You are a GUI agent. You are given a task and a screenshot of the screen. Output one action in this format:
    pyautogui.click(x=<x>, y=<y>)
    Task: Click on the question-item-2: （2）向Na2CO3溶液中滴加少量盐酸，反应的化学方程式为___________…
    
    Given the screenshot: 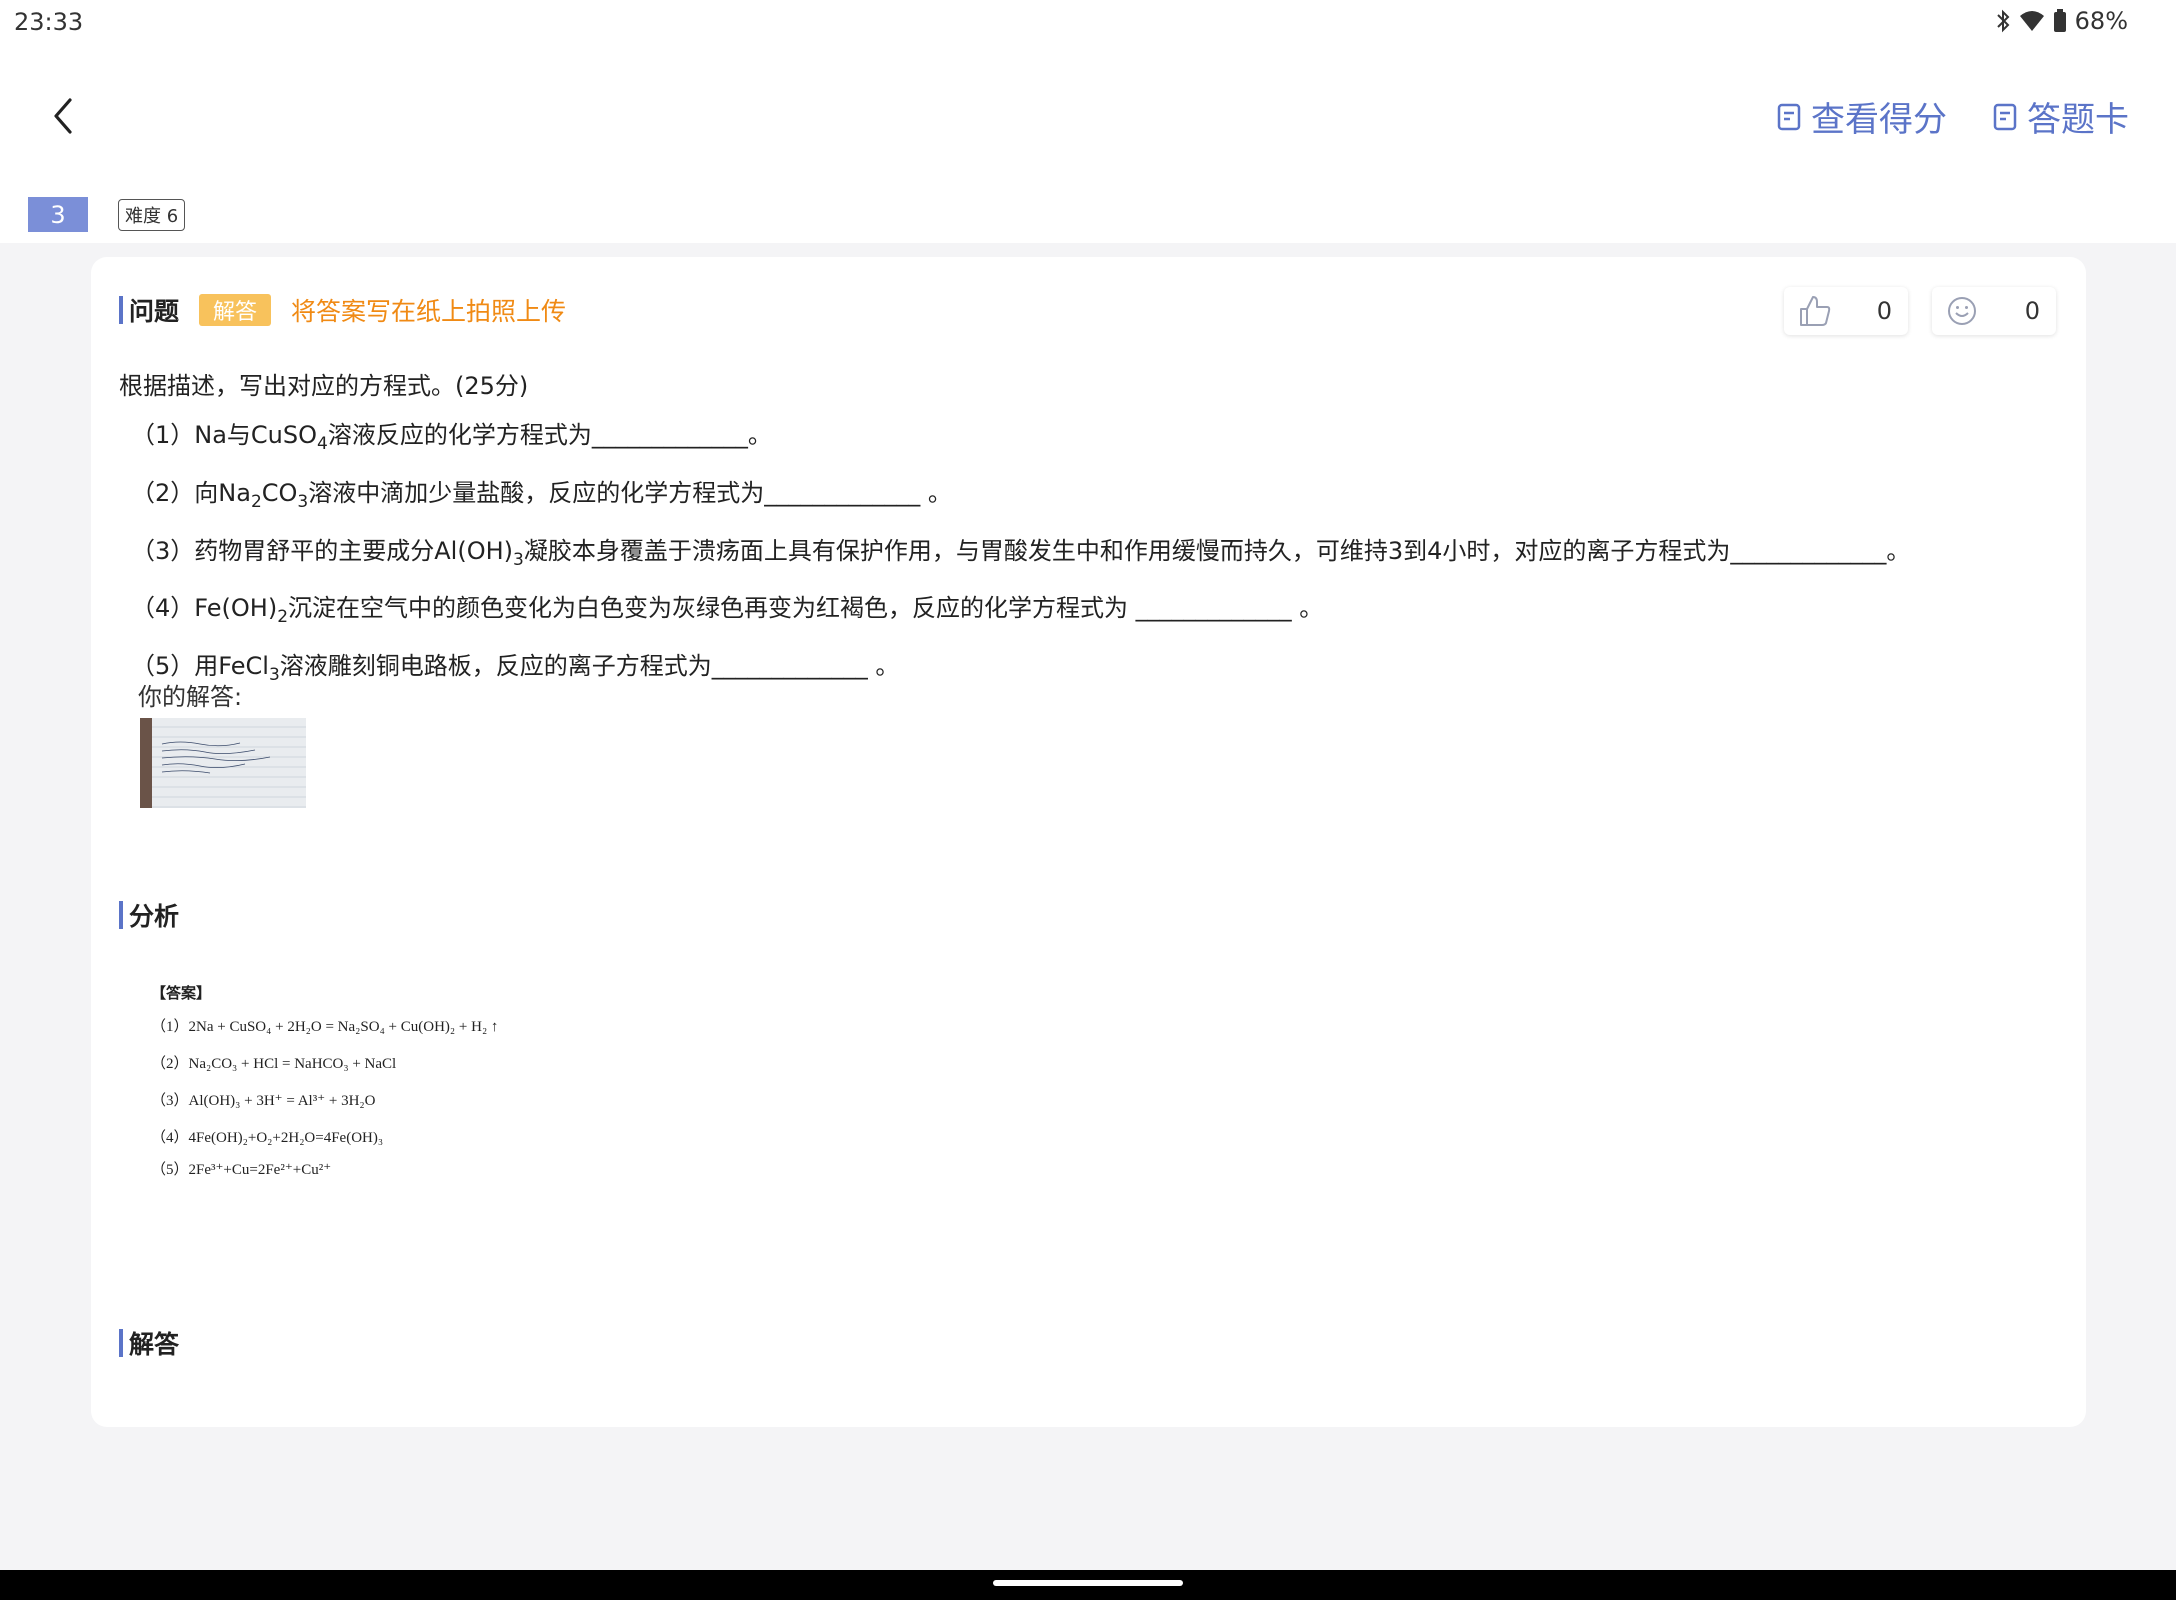 What is the action you would take?
    pyautogui.click(x=541, y=495)
    